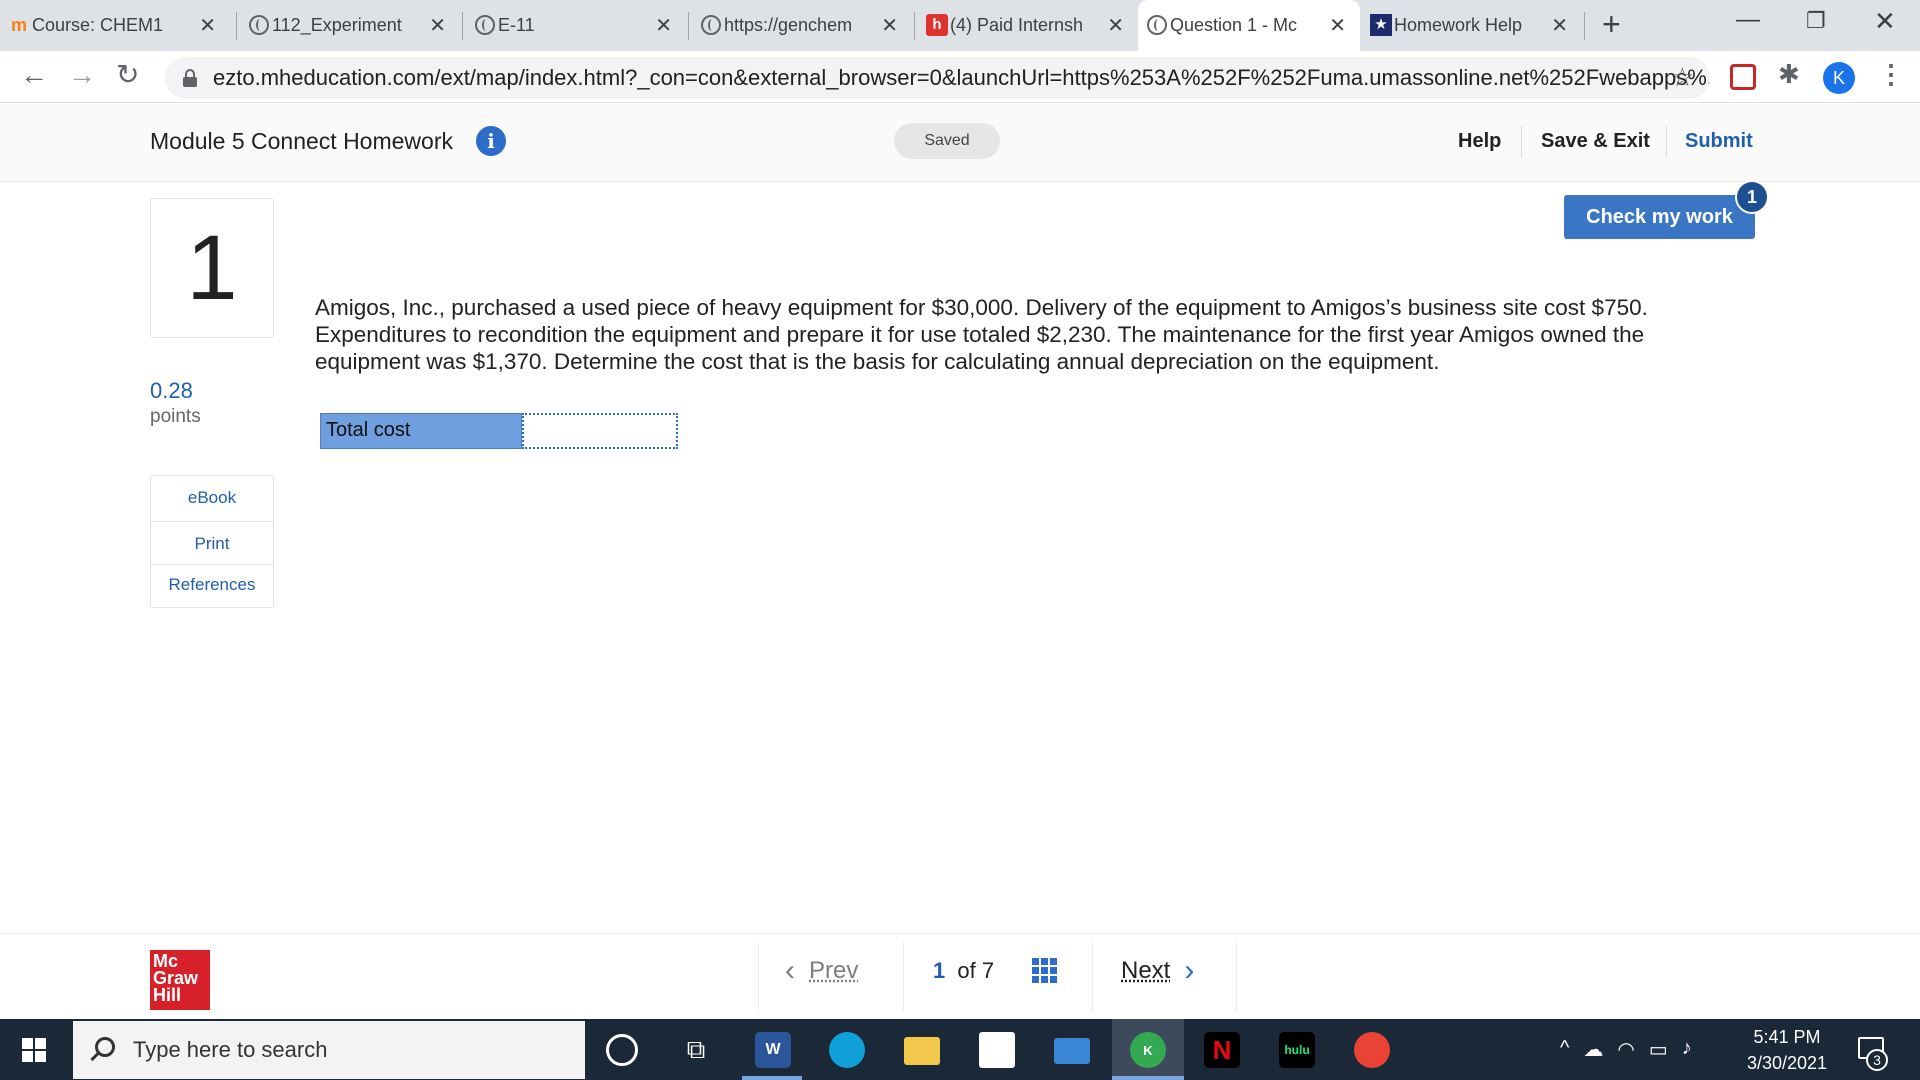 This screenshot has height=1080, width=1920. What do you see at coordinates (1458, 25) in the screenshot?
I see `tab-title: Homework Help` at bounding box center [1458, 25].